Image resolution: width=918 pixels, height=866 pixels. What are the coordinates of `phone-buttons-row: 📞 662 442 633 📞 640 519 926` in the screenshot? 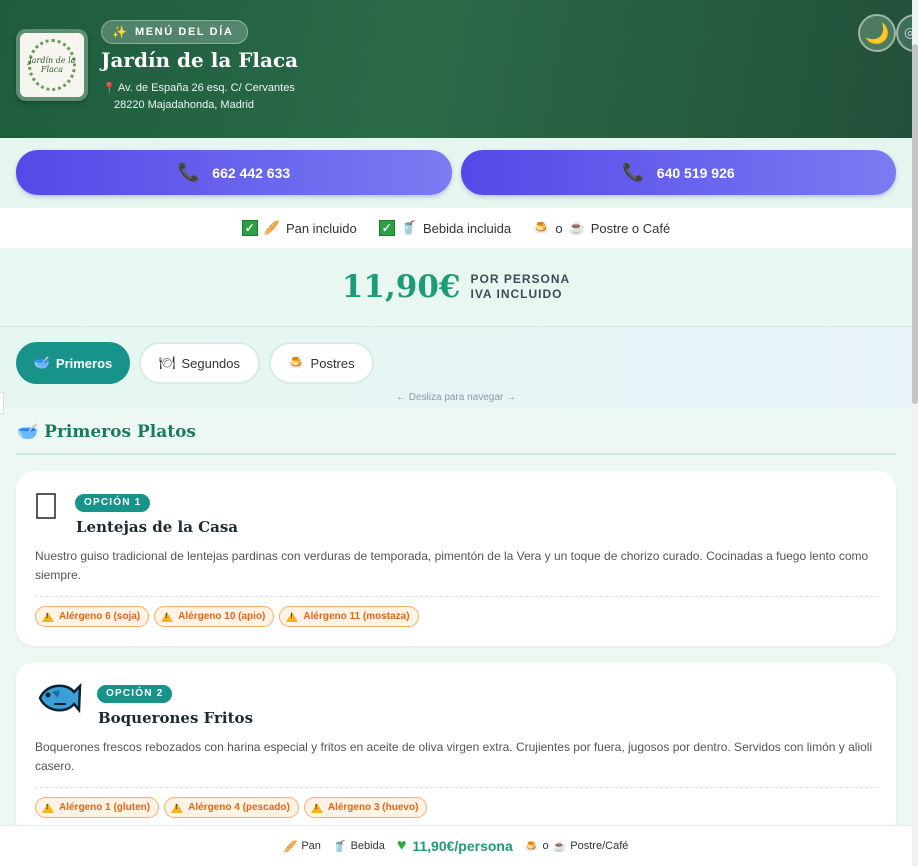 It's located at (456, 173).